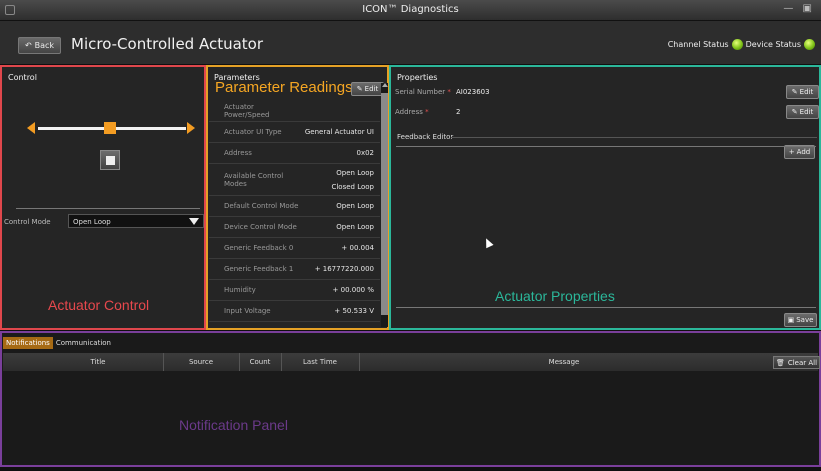 This screenshot has width=821, height=471. Describe the element at coordinates (92, 222) in the screenshot. I see `control-mode-value: Open Loop` at that location.